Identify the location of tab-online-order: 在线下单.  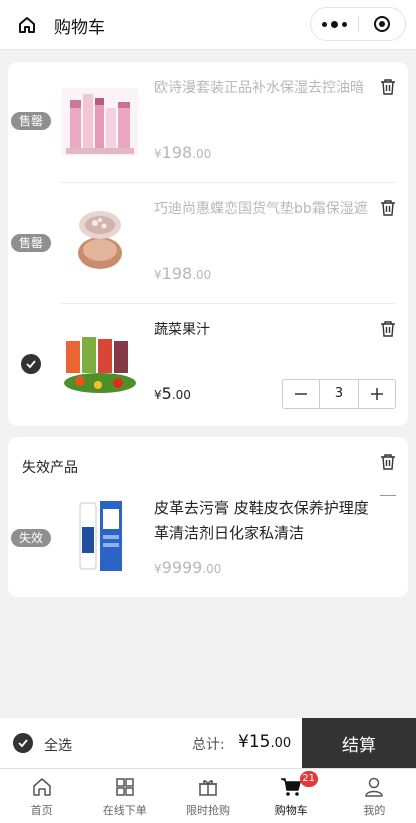
(124, 796).